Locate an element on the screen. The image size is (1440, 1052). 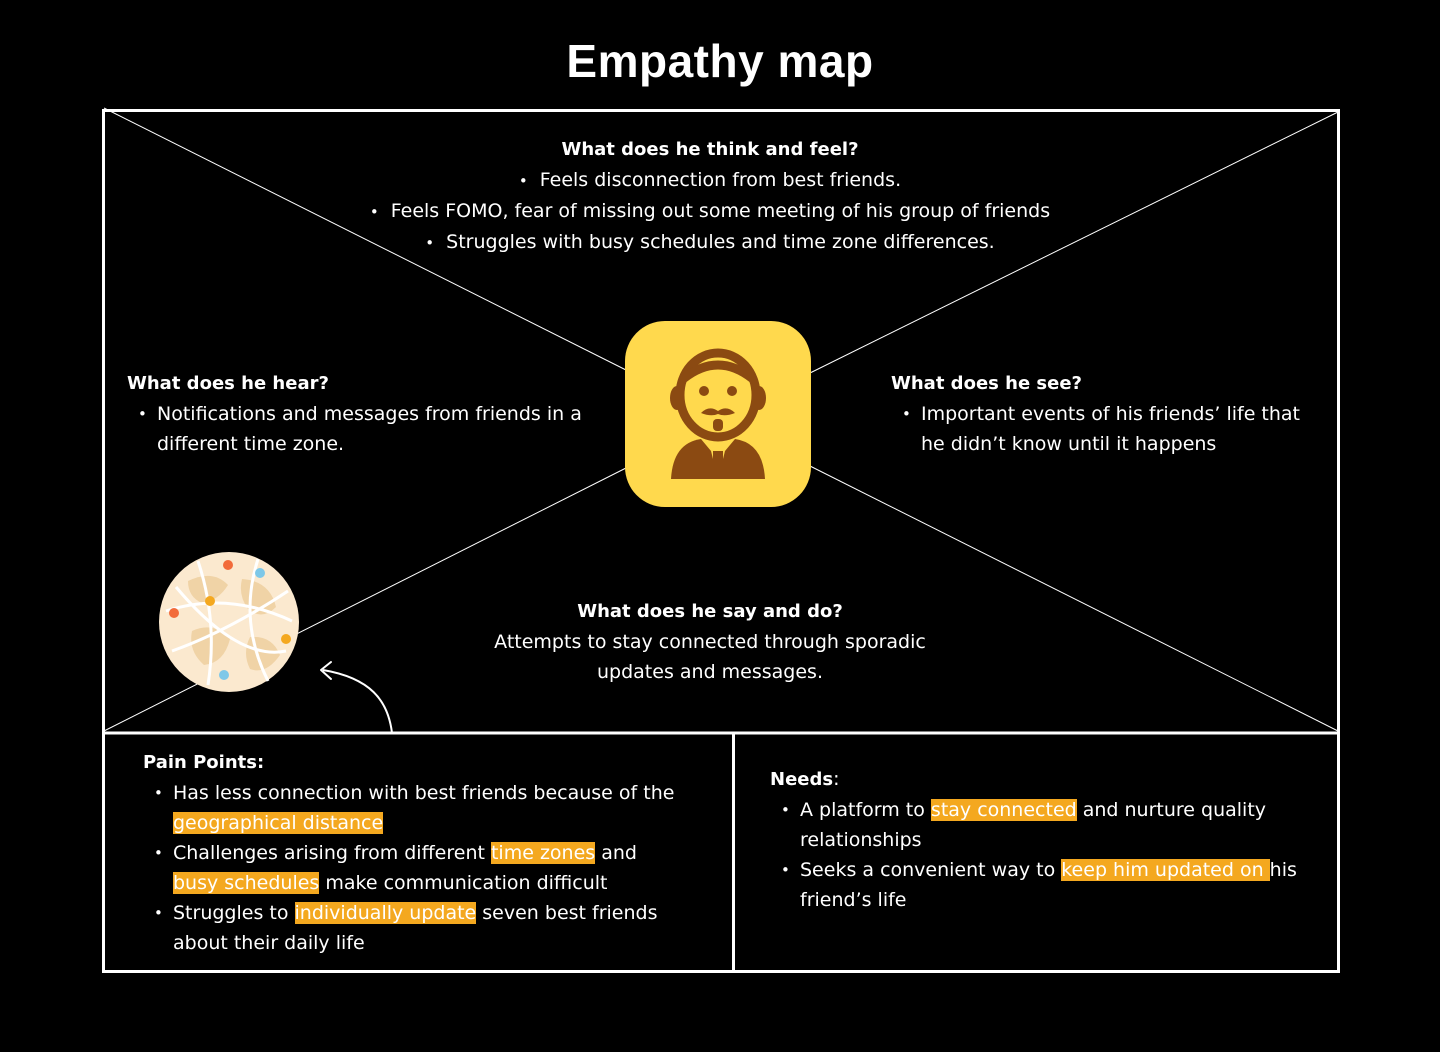
man-avatar-icon is located at coordinates (718, 414).